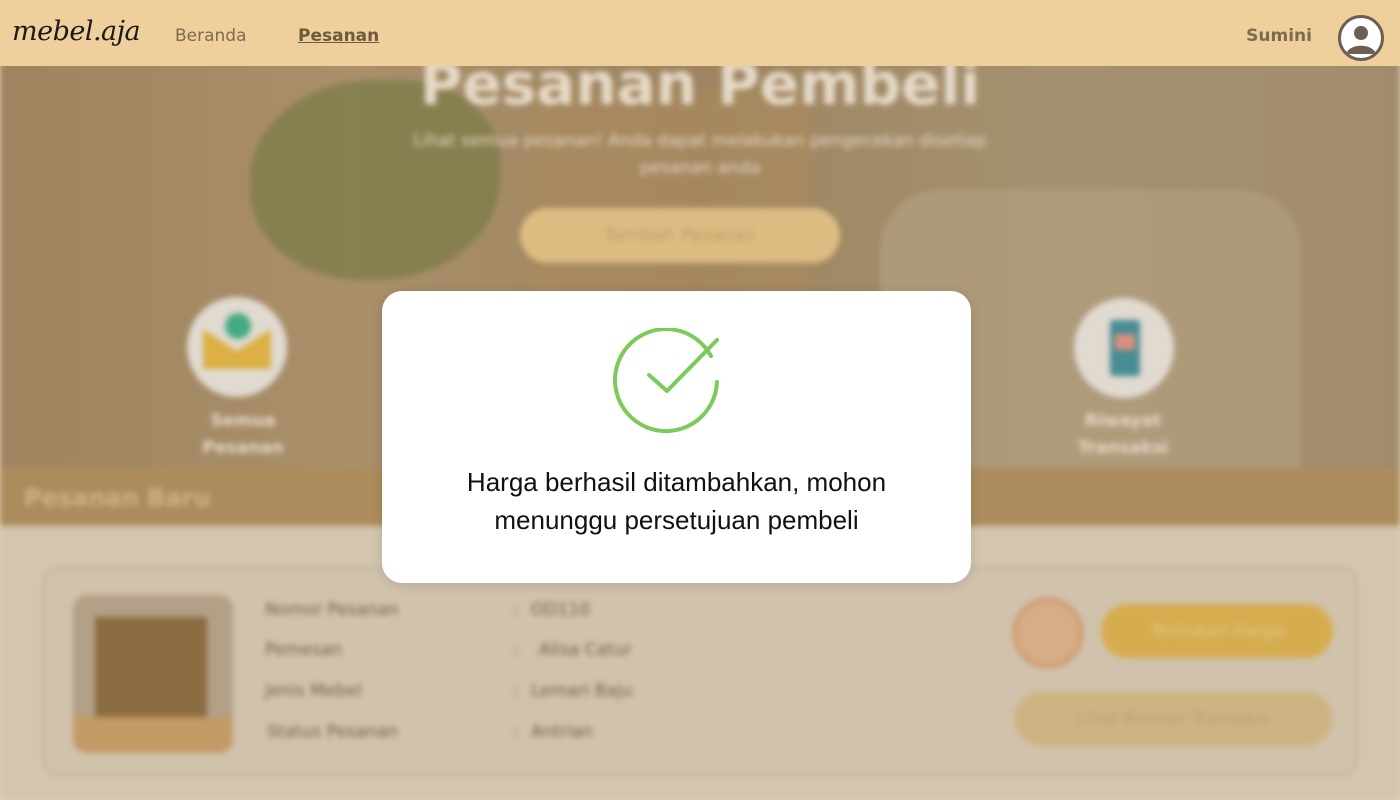  What do you see at coordinates (338, 36) in the screenshot?
I see `nav-link-orders: Pesanan` at bounding box center [338, 36].